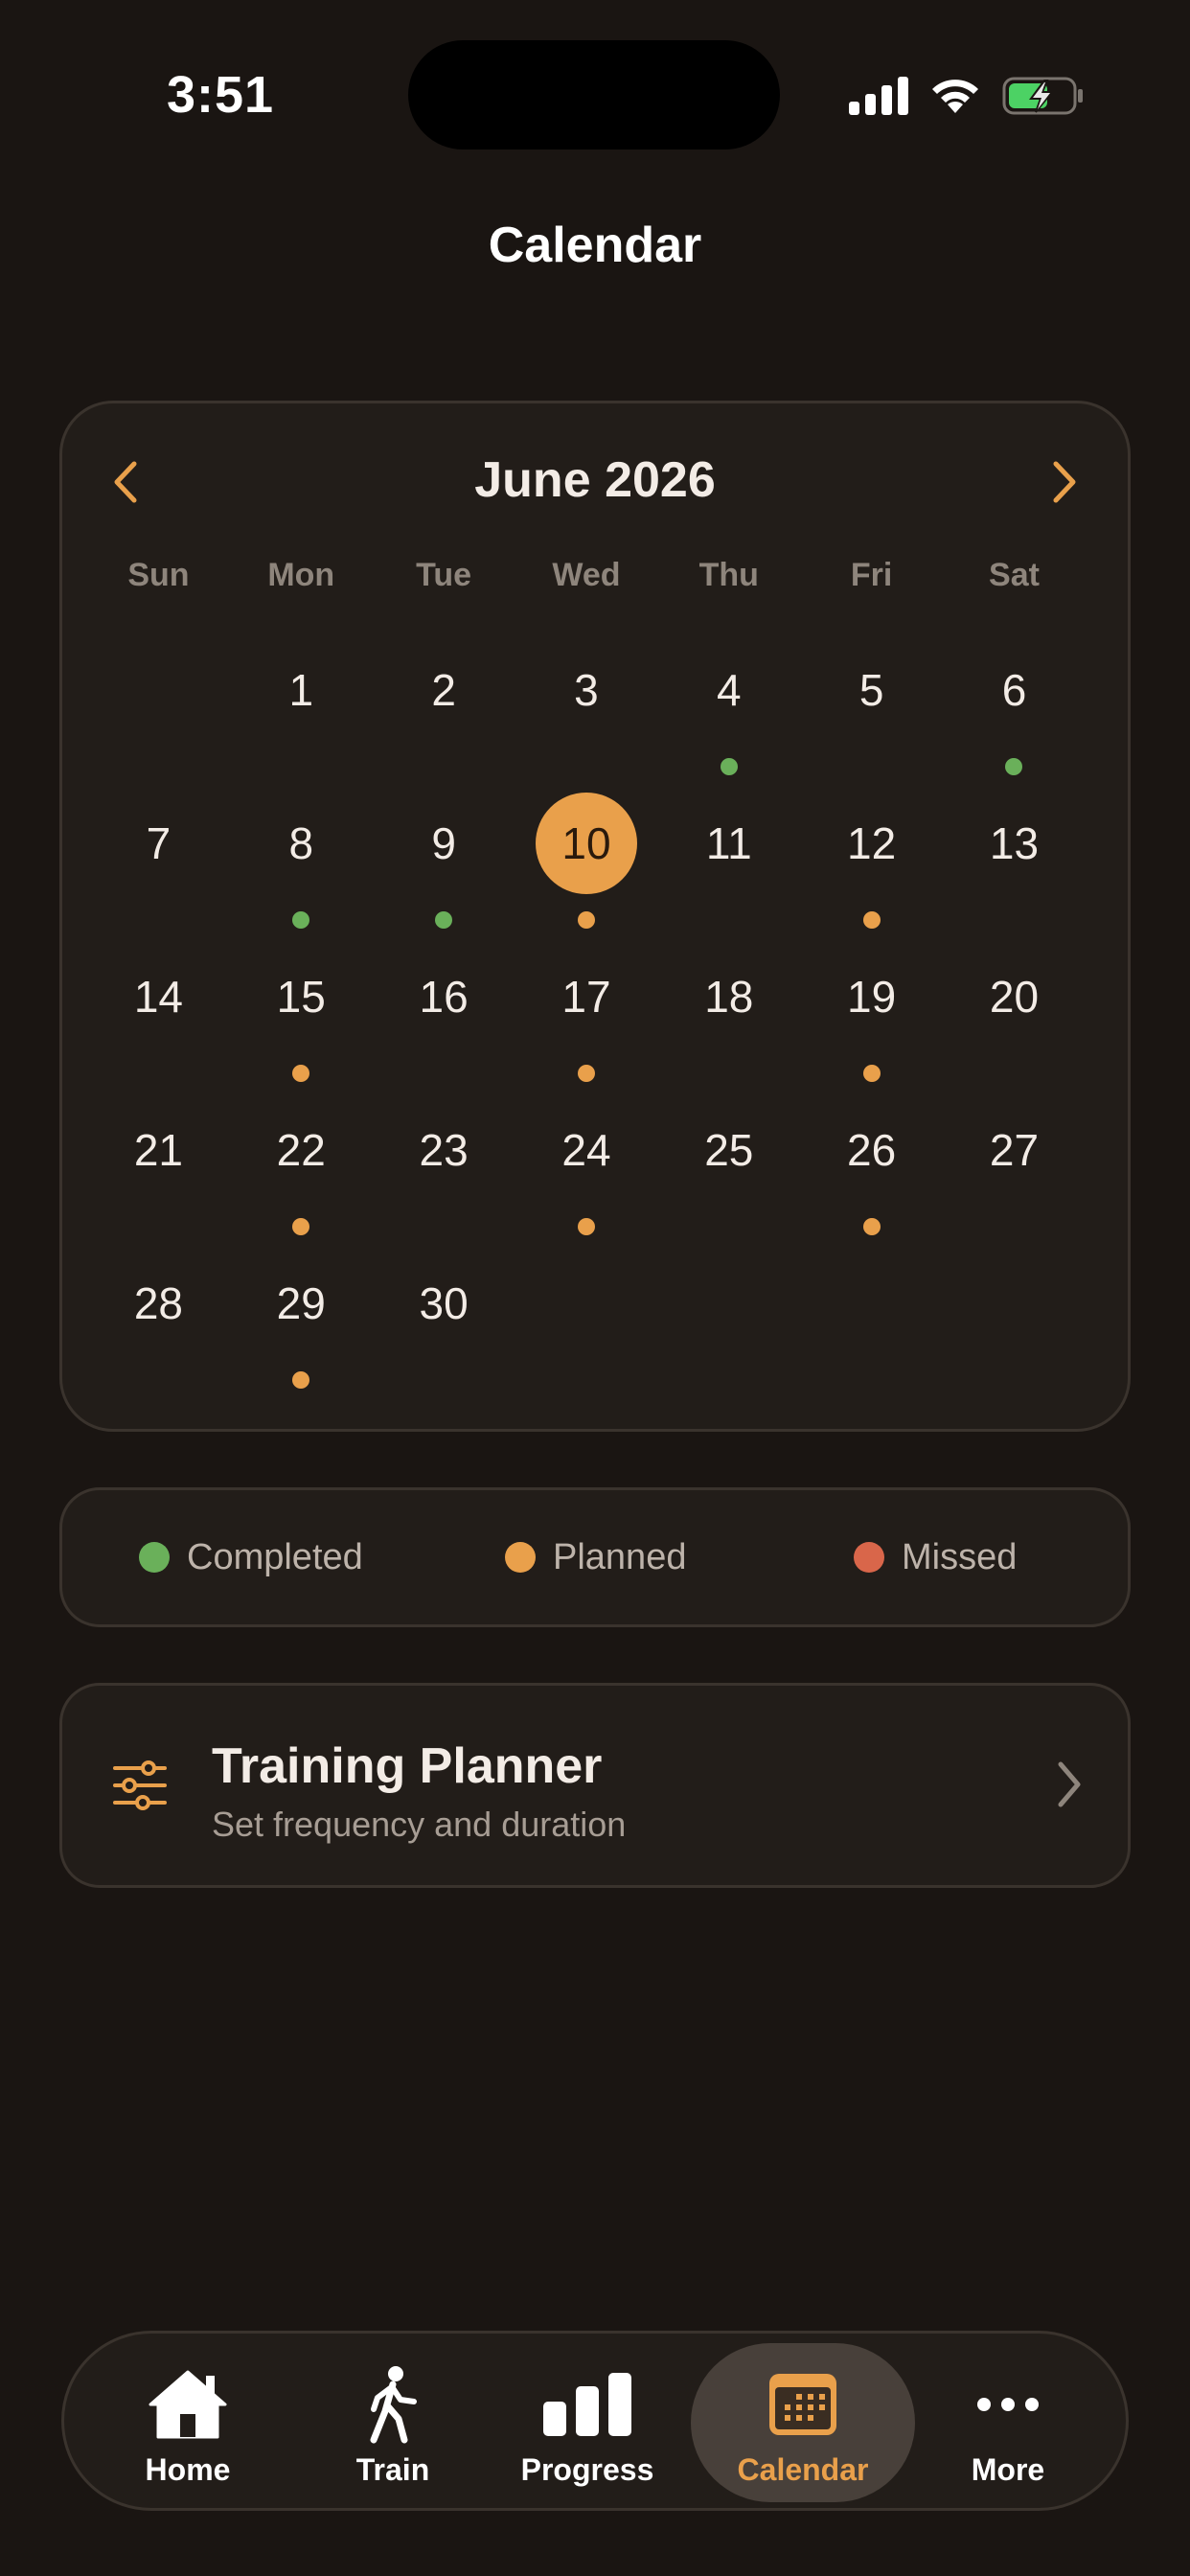  I want to click on tab-label: Progress, so click(587, 2469).